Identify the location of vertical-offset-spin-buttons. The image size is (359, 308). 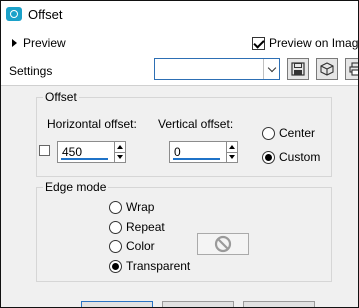
(232, 152).